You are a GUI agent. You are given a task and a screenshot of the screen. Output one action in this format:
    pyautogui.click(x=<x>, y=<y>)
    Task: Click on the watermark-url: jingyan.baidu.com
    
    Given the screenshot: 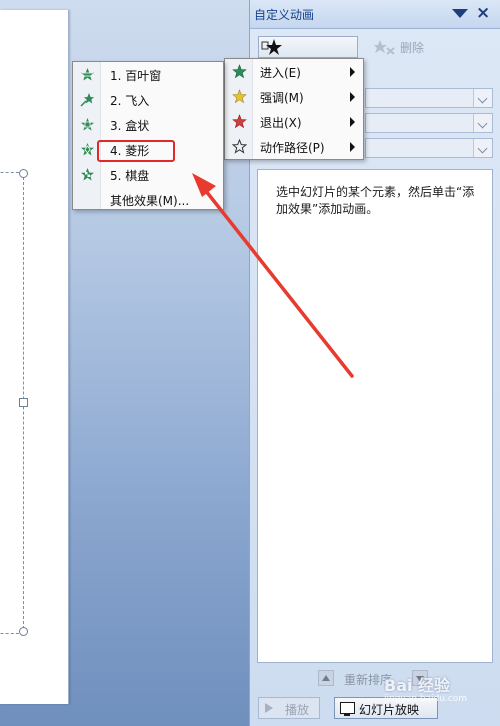 What is the action you would take?
    pyautogui.click(x=426, y=699)
    